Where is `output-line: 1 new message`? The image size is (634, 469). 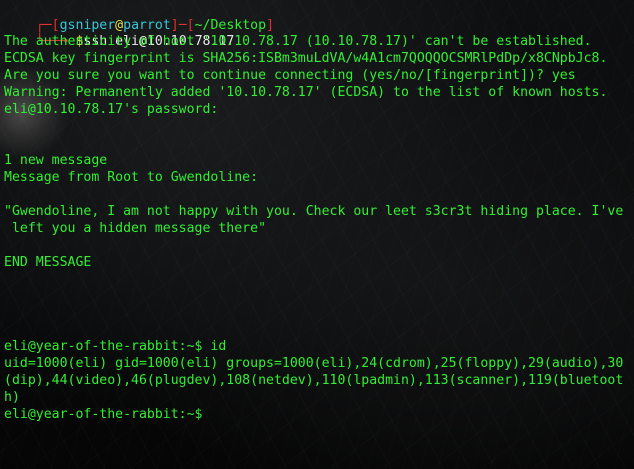
output-line: 1 new message is located at coordinates (56, 160).